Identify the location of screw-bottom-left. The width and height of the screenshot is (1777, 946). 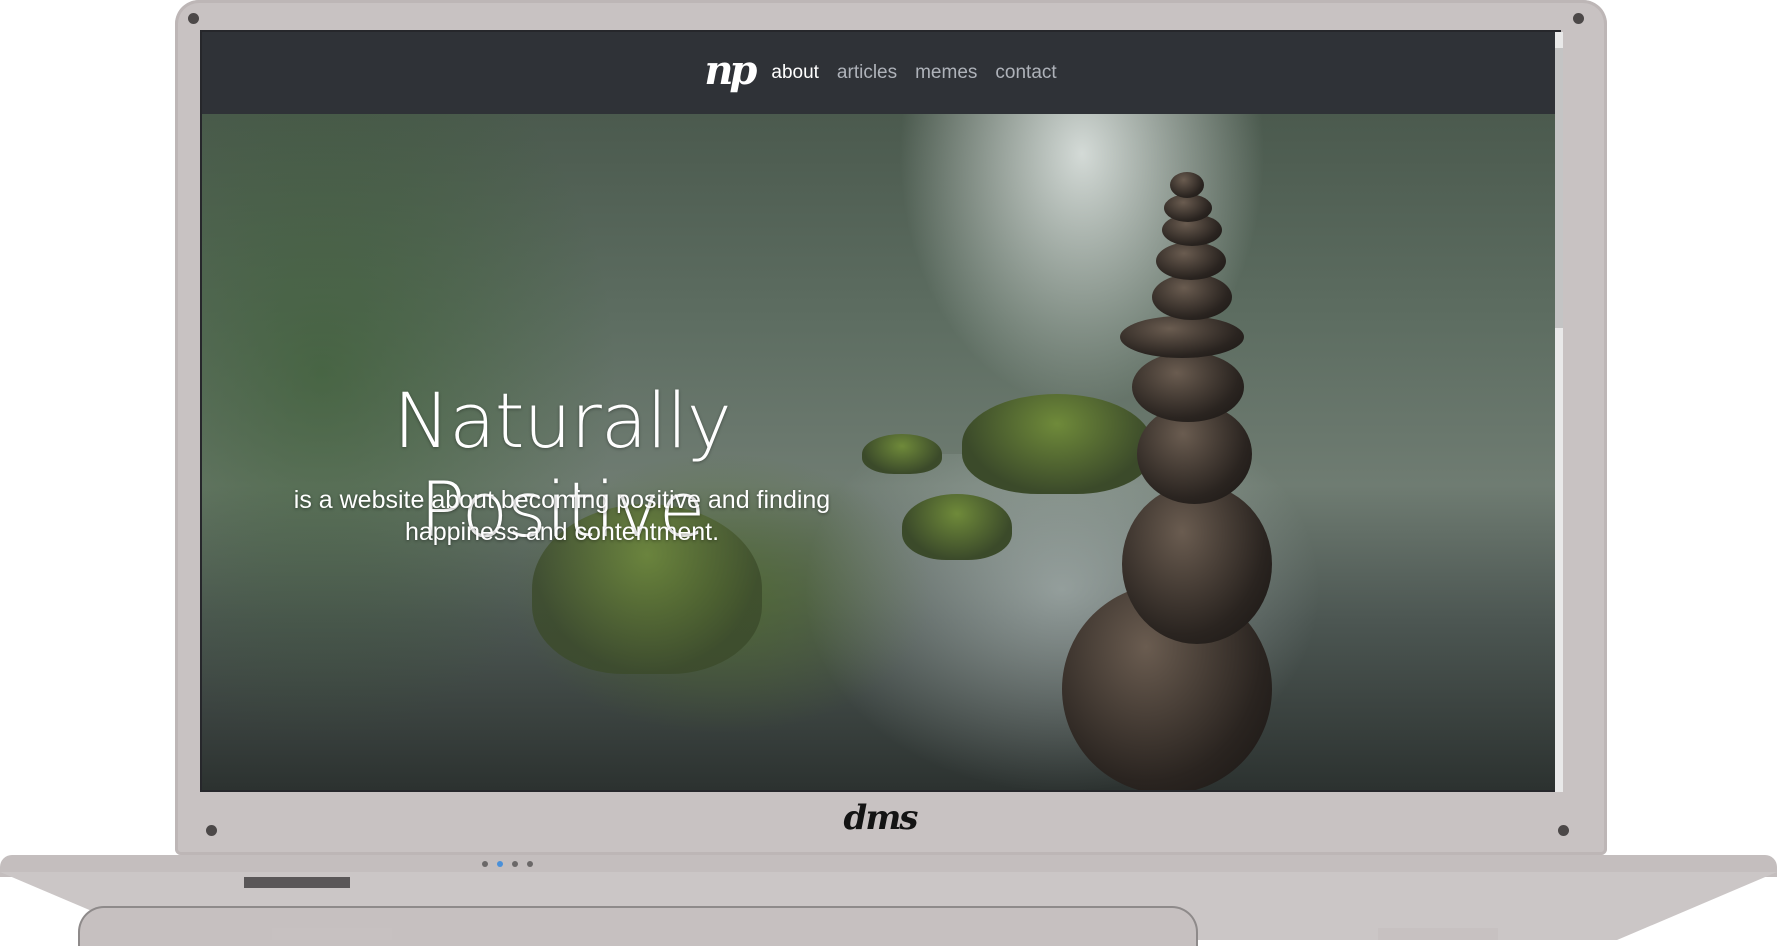
(211, 830).